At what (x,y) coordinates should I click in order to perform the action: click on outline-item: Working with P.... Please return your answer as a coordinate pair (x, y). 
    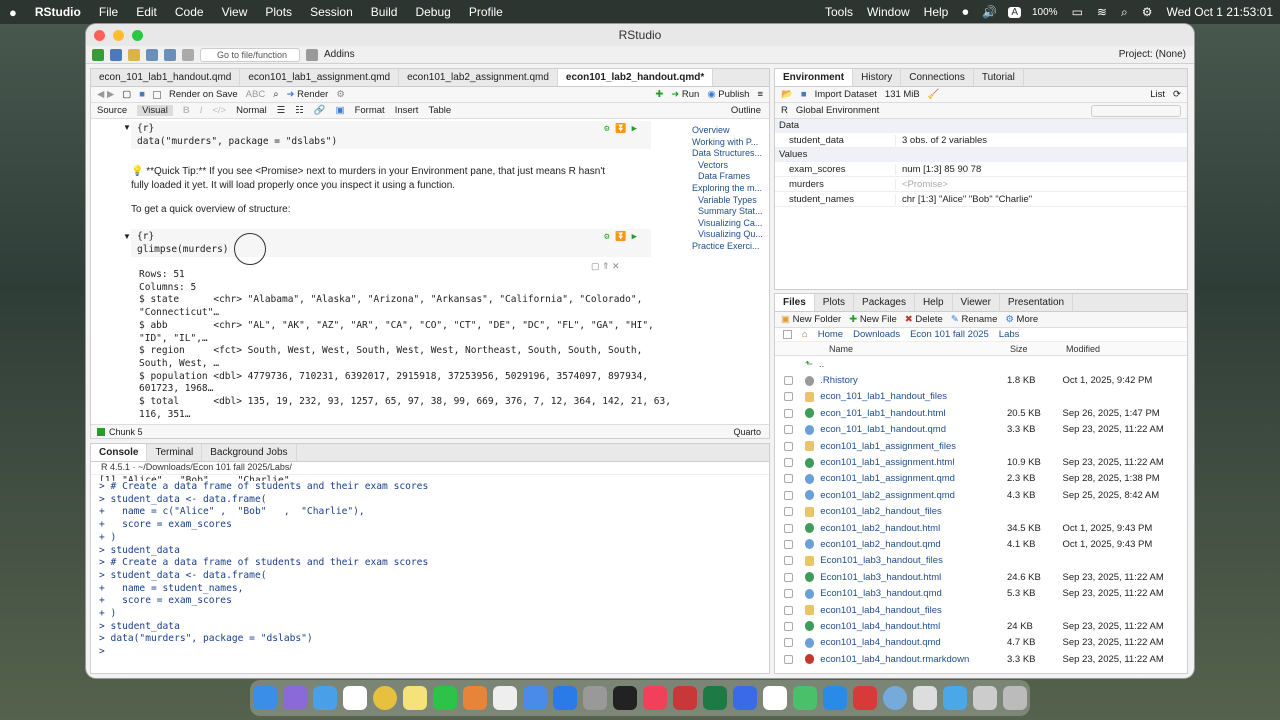
    Looking at the image, I should click on (731, 143).